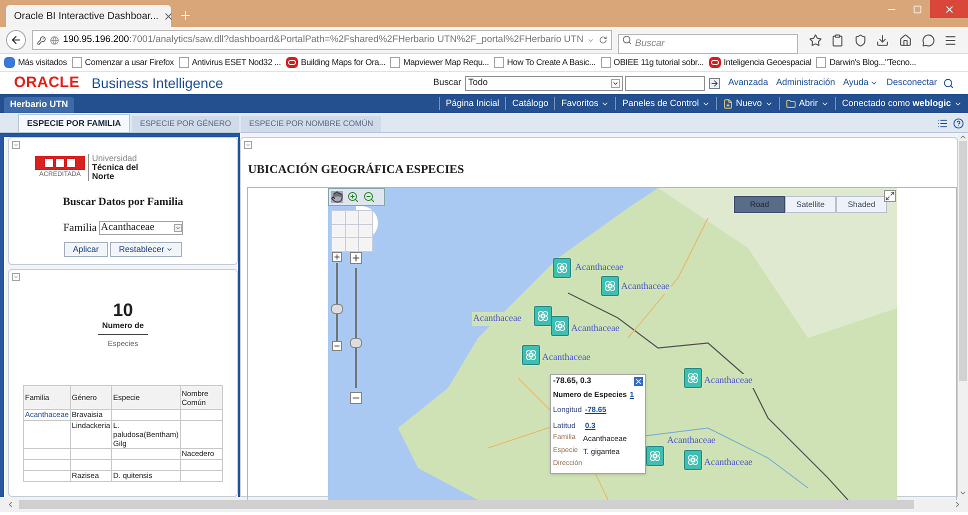 The image size is (968, 515). What do you see at coordinates (311, 124) in the screenshot?
I see `page-tab: ESPECIE POR NOMBRE COMÚN` at bounding box center [311, 124].